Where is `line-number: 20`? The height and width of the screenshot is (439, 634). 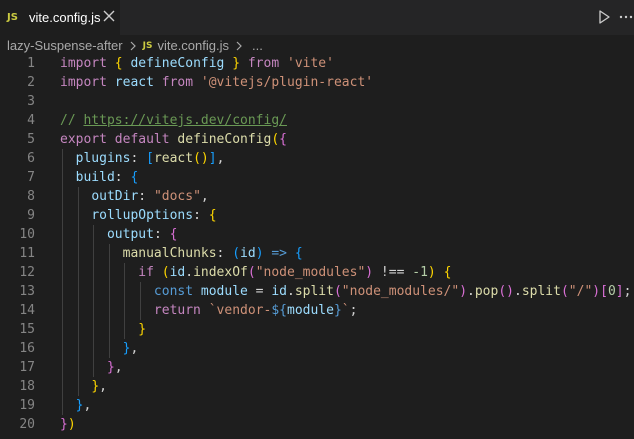 line-number: 20 is located at coordinates (27, 424).